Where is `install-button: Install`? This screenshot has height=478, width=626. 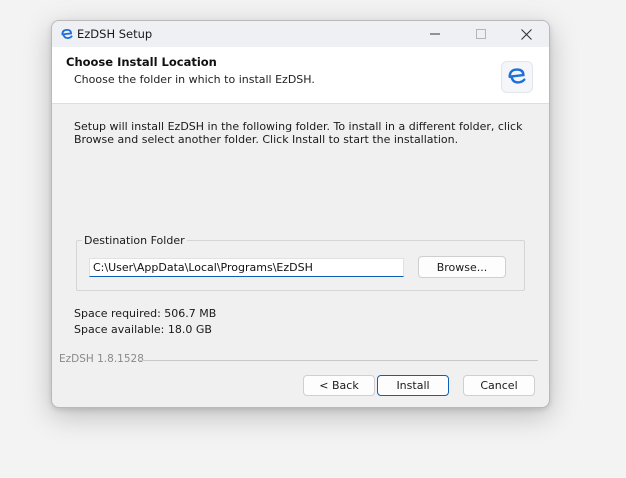 install-button: Install is located at coordinates (413, 385).